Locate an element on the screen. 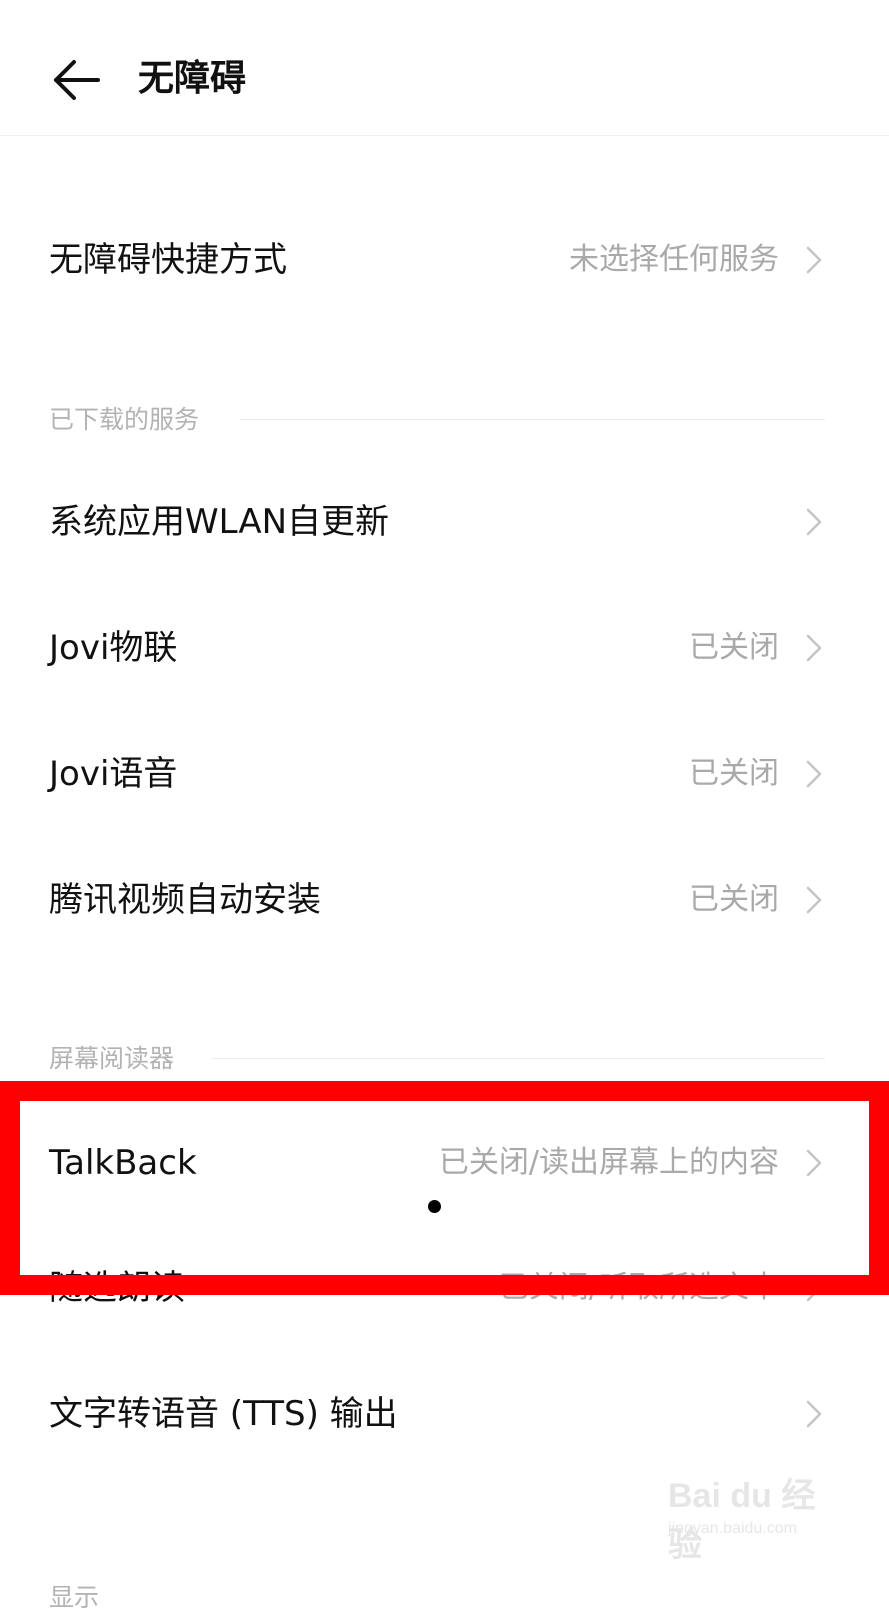  page-title: 无障碍 is located at coordinates (192, 78).